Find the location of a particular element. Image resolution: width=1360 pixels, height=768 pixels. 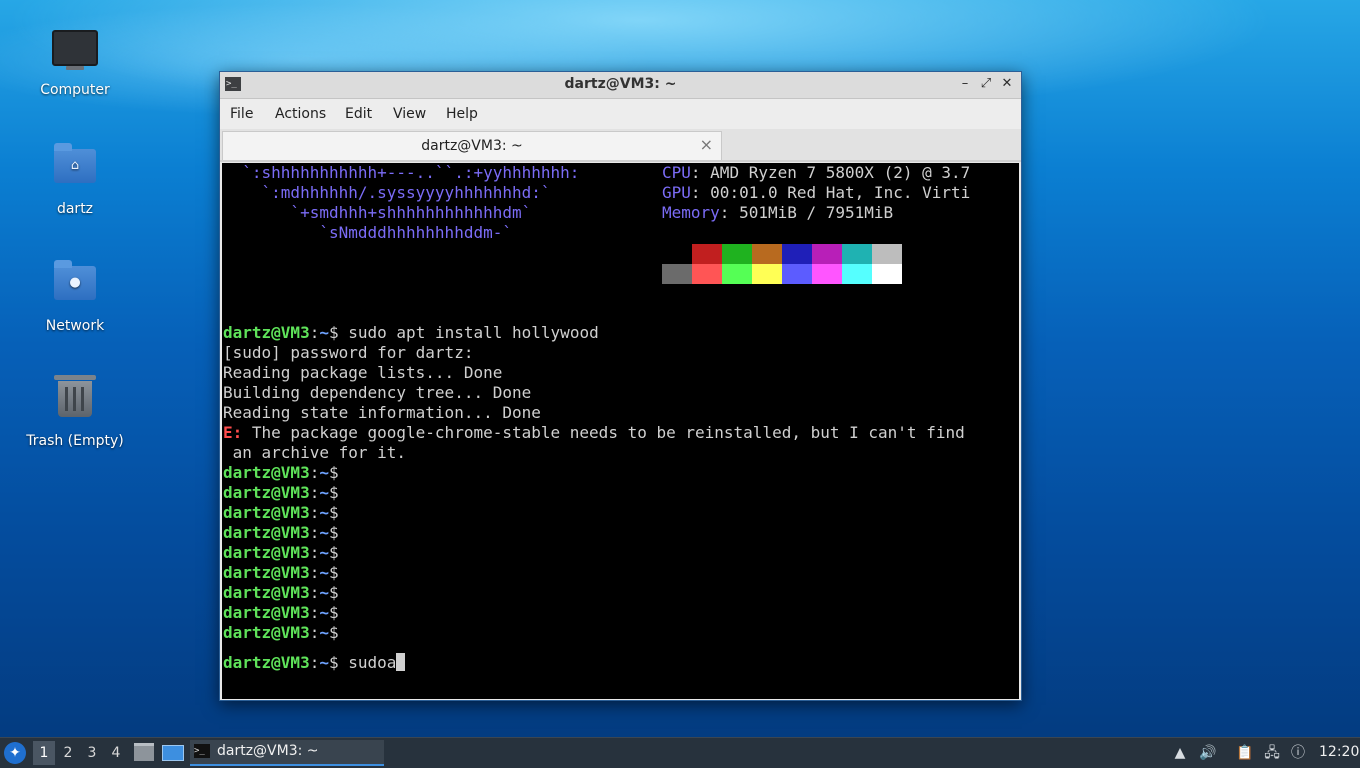

computer-icon is located at coordinates (75, 53).